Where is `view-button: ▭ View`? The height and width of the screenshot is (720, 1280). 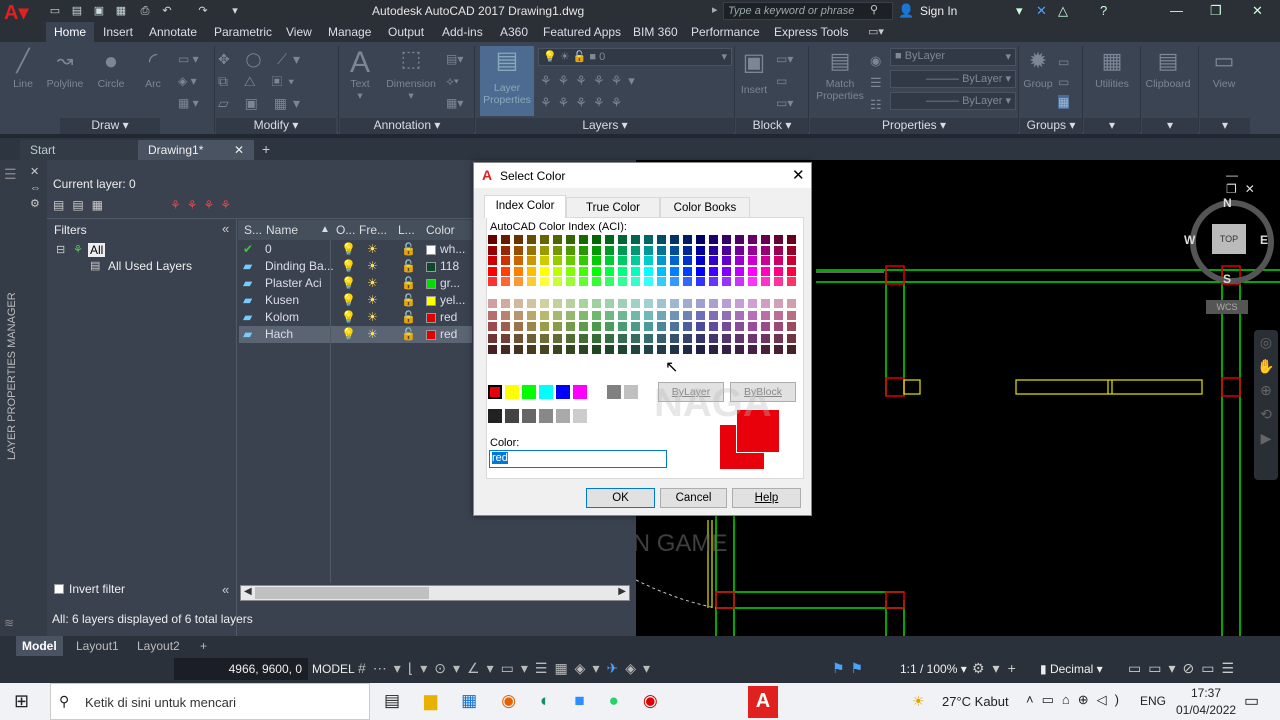
view-button: ▭ View is located at coordinates (1224, 69).